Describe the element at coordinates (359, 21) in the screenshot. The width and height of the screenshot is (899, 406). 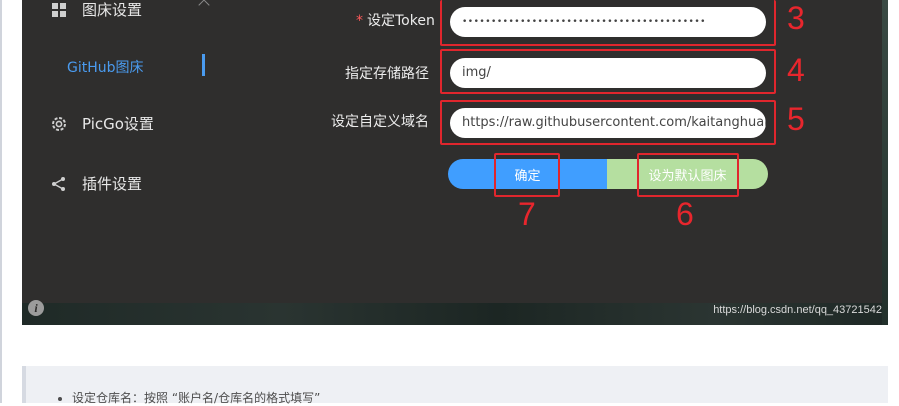
I see `required-mark: *` at that location.